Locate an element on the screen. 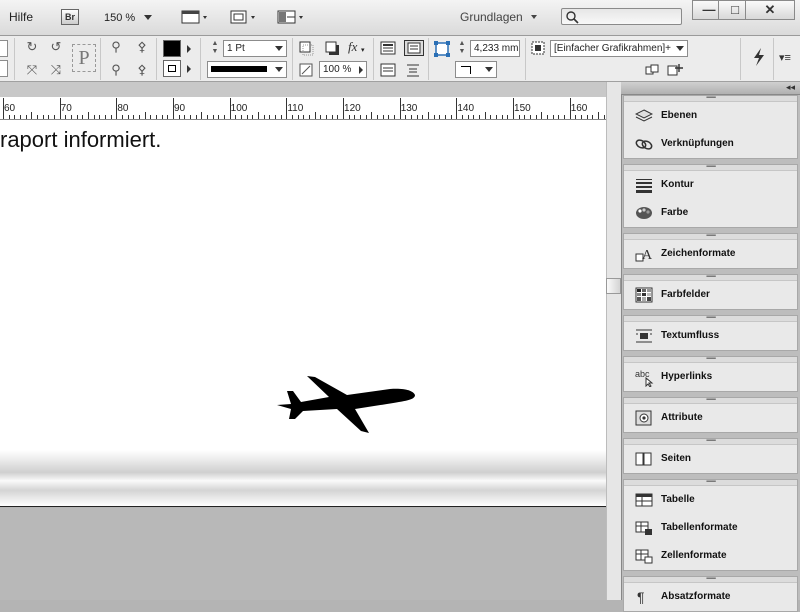 The image size is (800, 612). shadow-icon is located at coordinates (333, 49).